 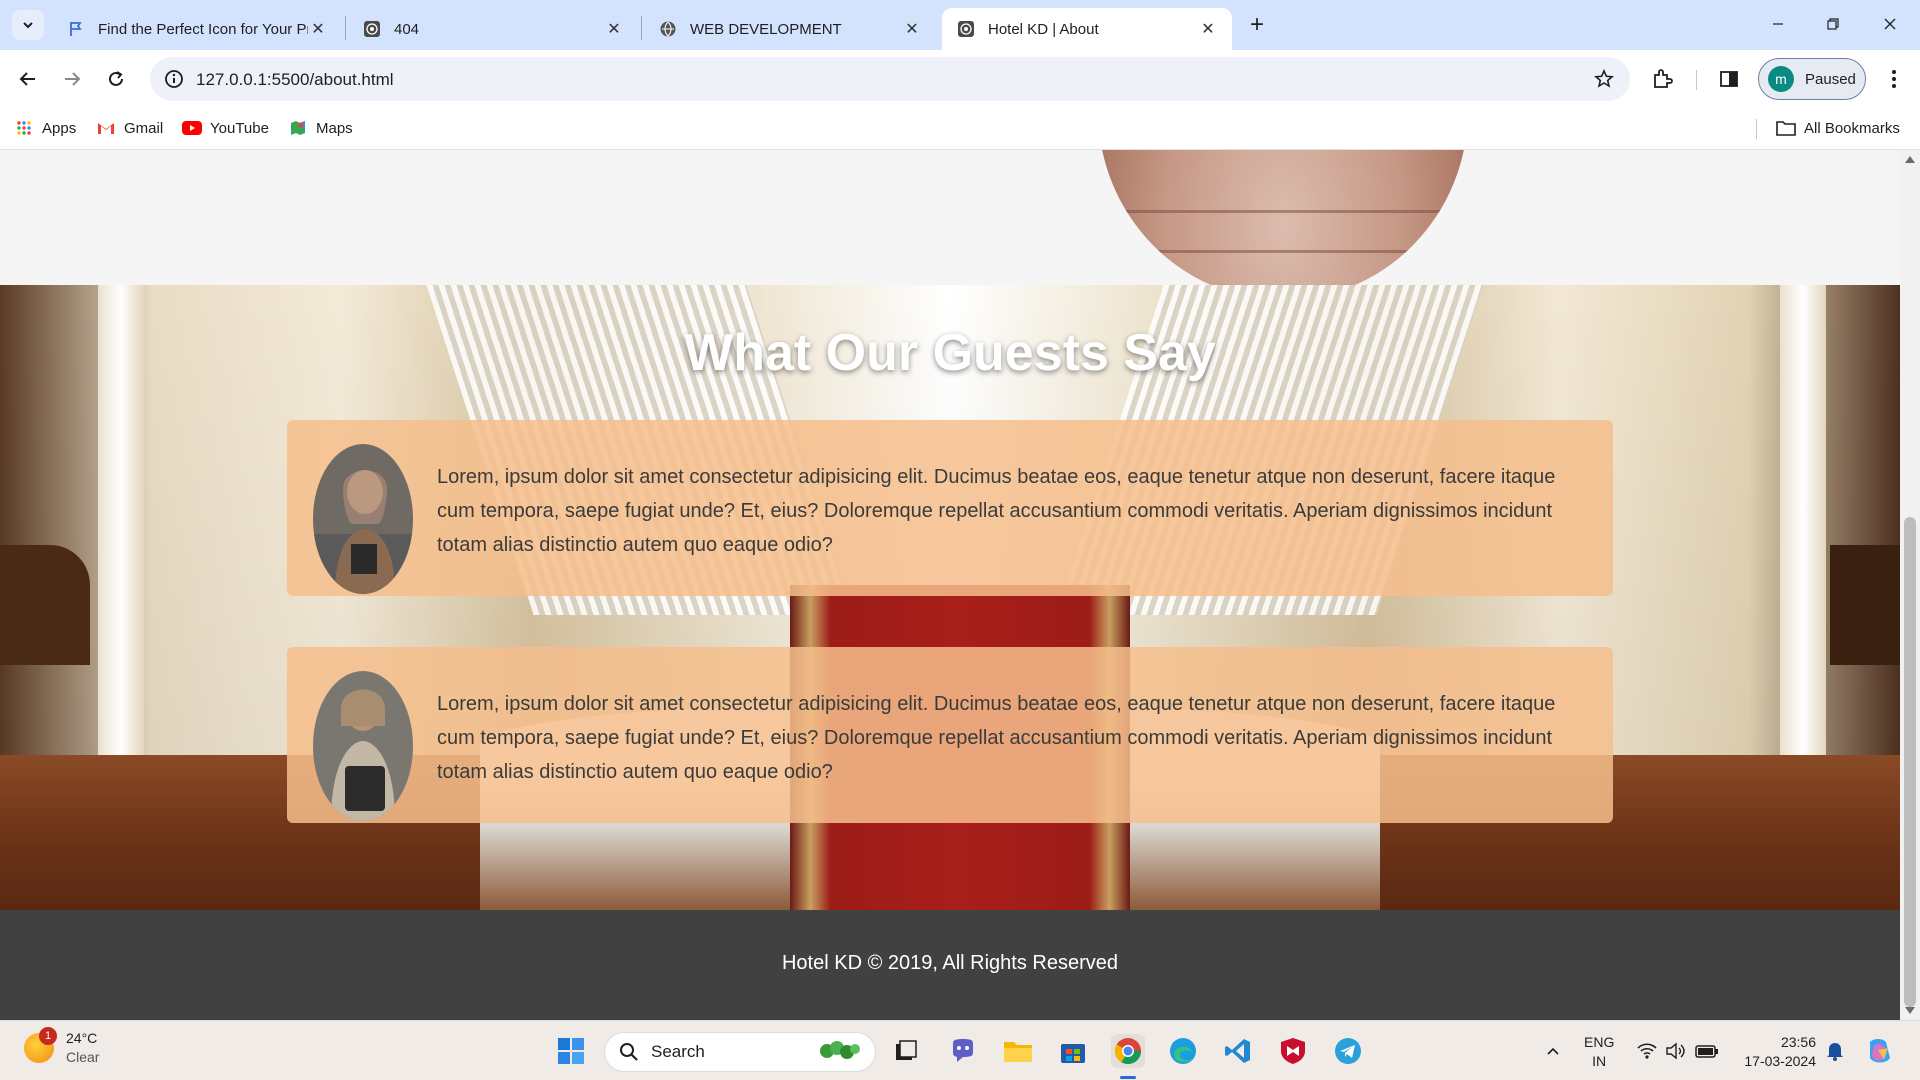 I want to click on page-footer: Hotel KD © 2019, All Rights Reserved, so click(x=950, y=965).